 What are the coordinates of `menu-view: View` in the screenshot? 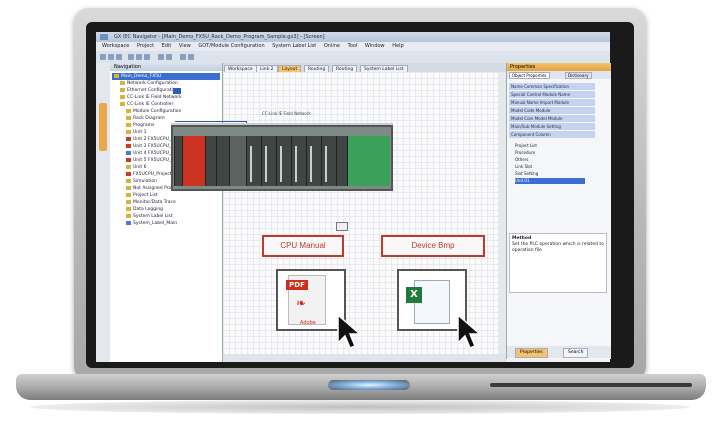 It's located at (185, 46).